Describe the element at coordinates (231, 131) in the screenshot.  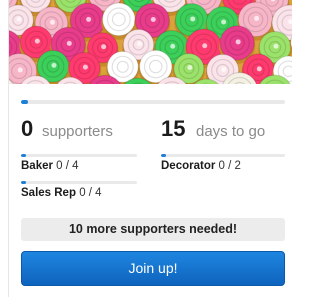
I see `days-label: days to go` at that location.